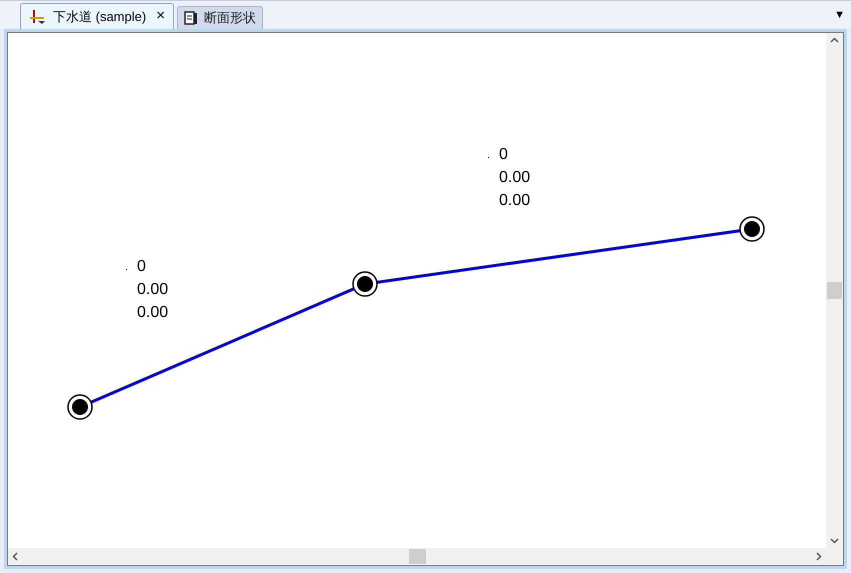 The image size is (851, 573). Describe the element at coordinates (191, 18) in the screenshot. I see `document-icon` at that location.